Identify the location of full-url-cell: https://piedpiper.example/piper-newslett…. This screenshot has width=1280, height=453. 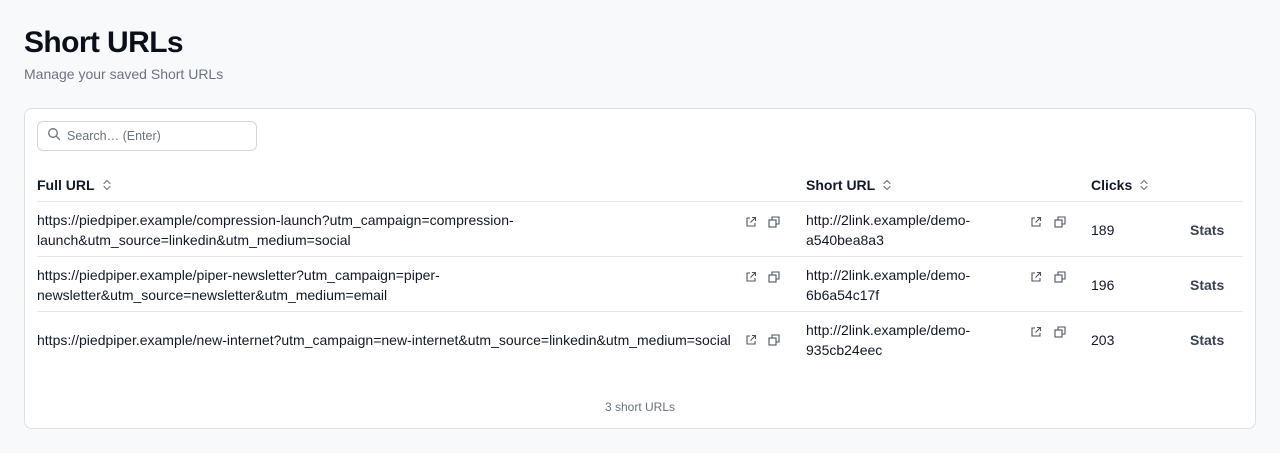
(387, 284).